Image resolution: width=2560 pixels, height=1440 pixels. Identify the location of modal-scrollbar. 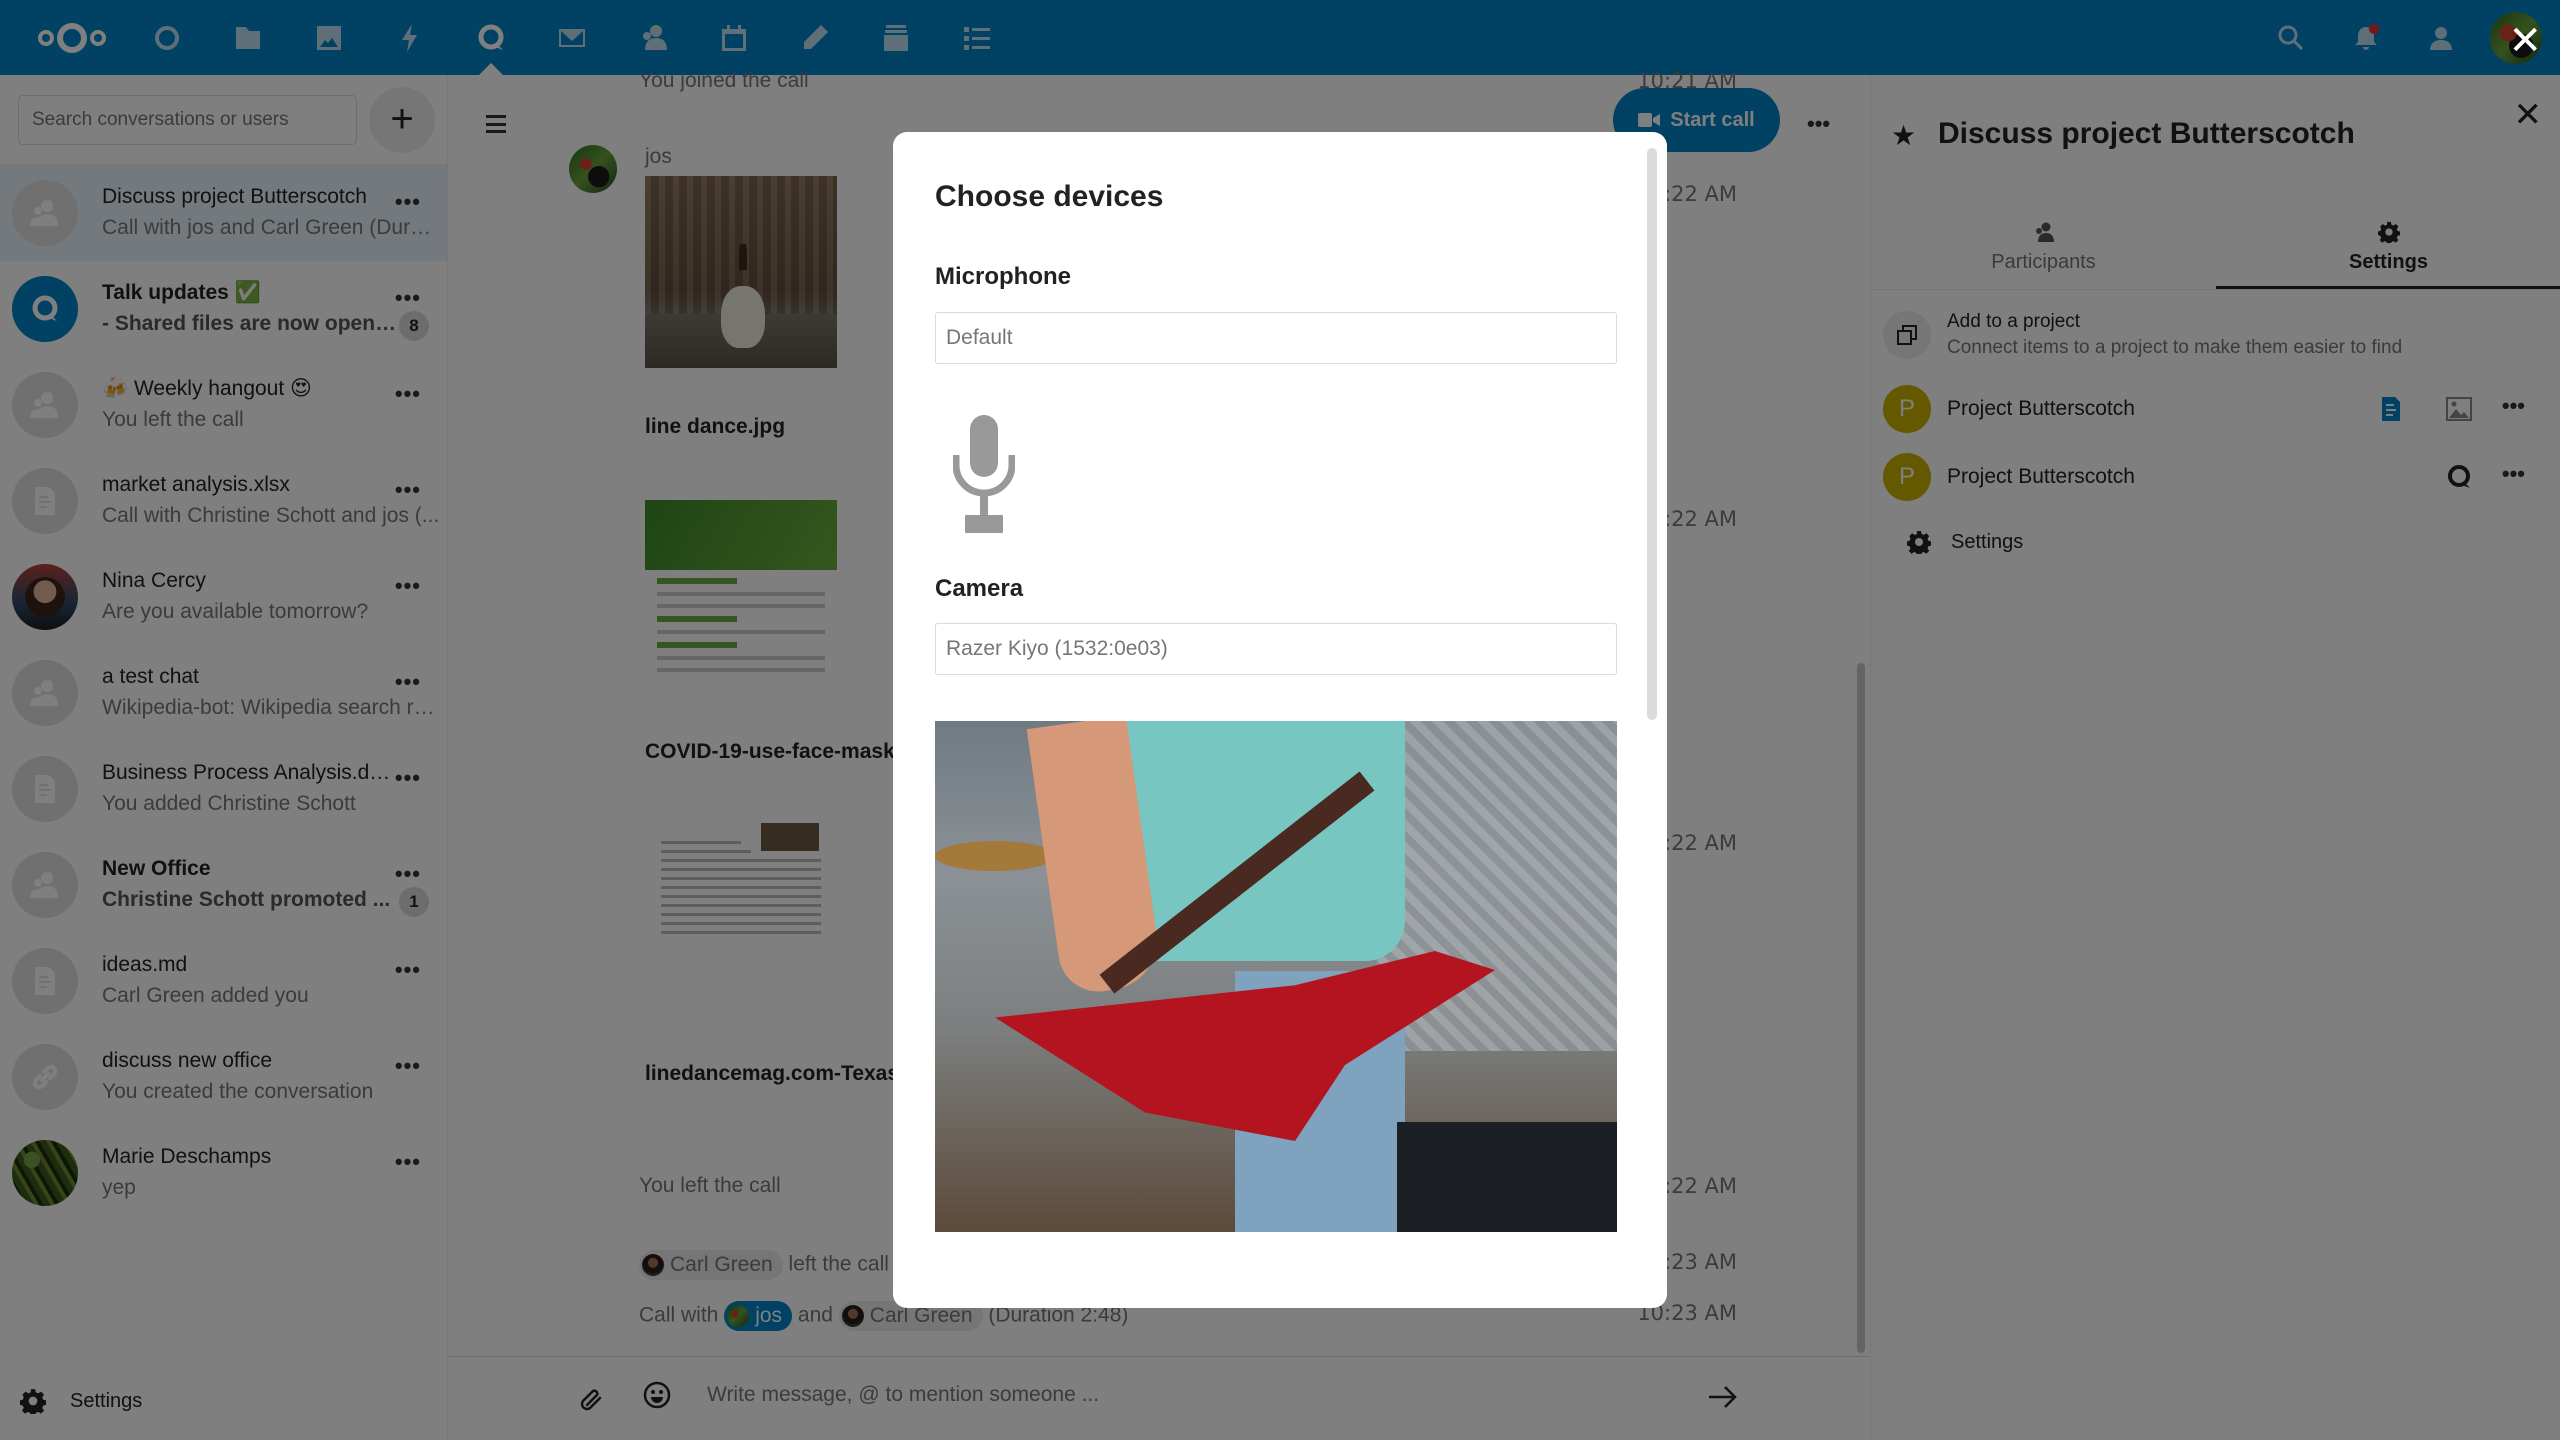
(1652, 434).